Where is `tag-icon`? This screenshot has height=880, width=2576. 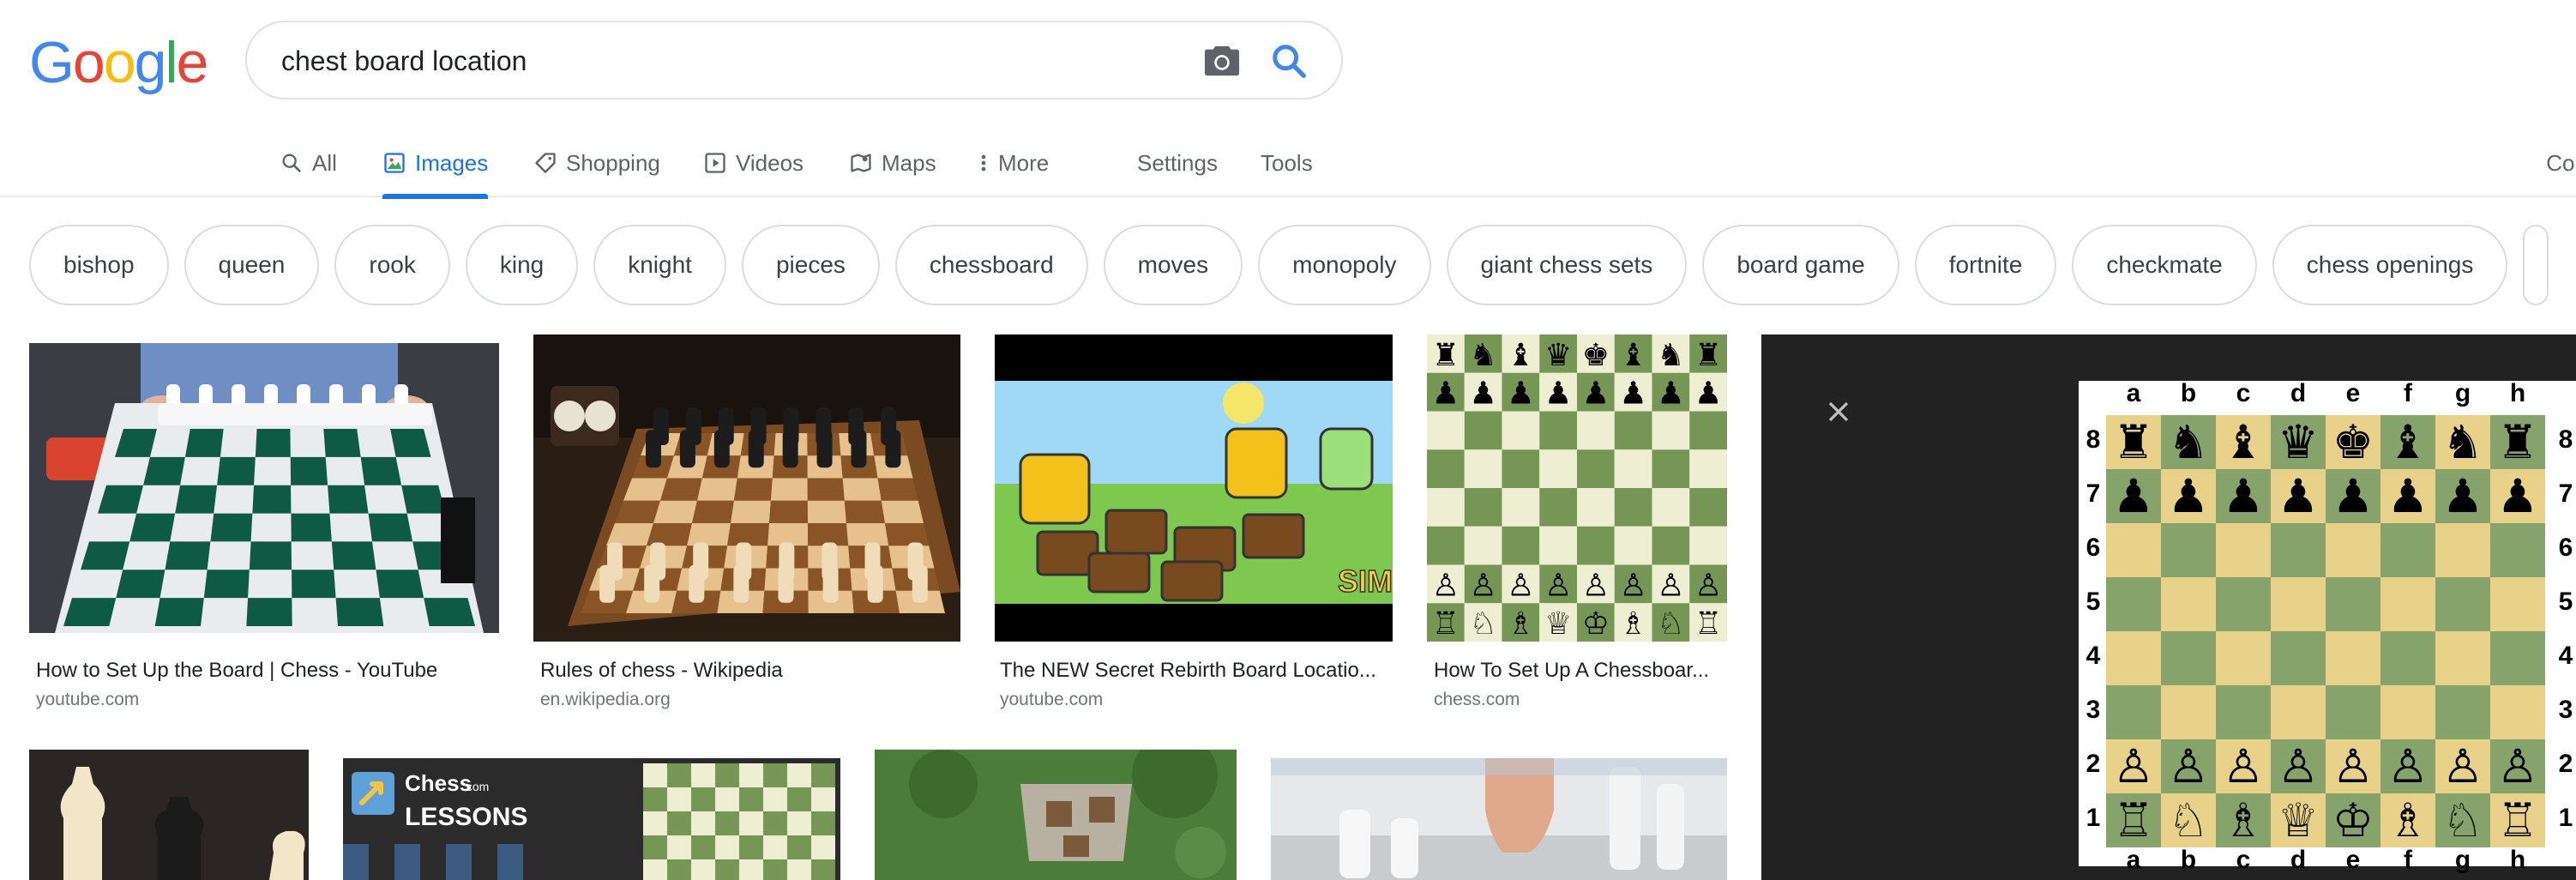
tag-icon is located at coordinates (545, 163).